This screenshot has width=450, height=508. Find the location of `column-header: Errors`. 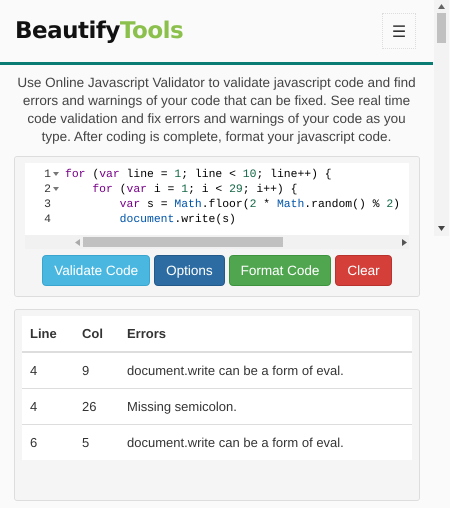

column-header: Errors is located at coordinates (265, 334).